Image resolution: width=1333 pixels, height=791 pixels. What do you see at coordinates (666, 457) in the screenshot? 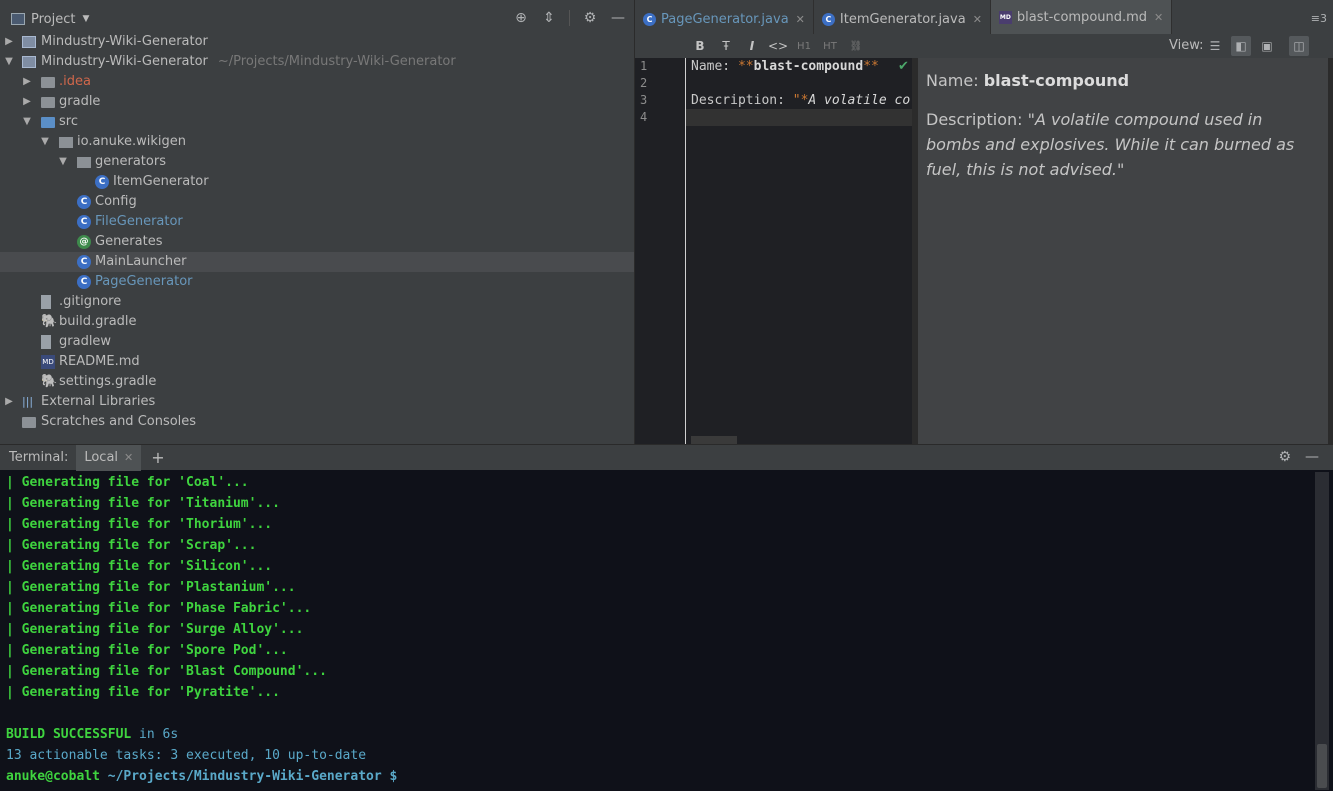
I see `terminal-header: Terminal: Local ✕ + ⚙ —` at bounding box center [666, 457].